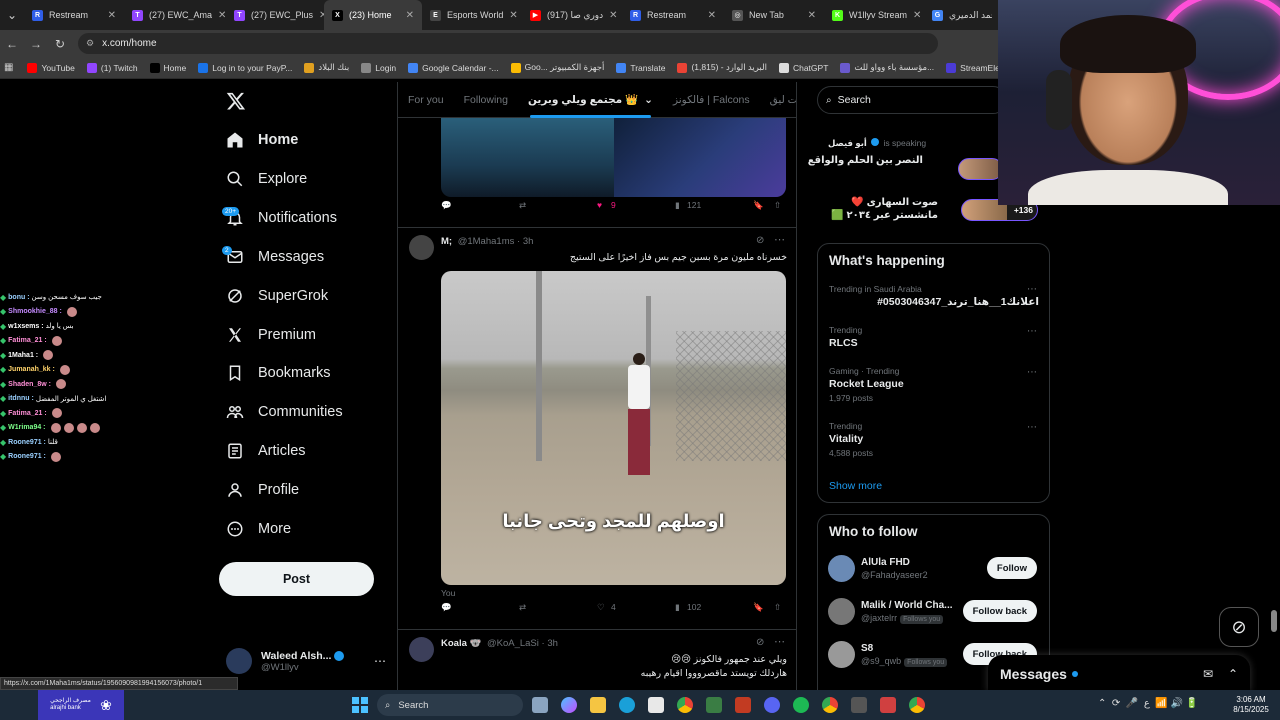 The width and height of the screenshot is (1280, 720). I want to click on nav-item-bookmarks: Bookmarks, so click(278, 373).